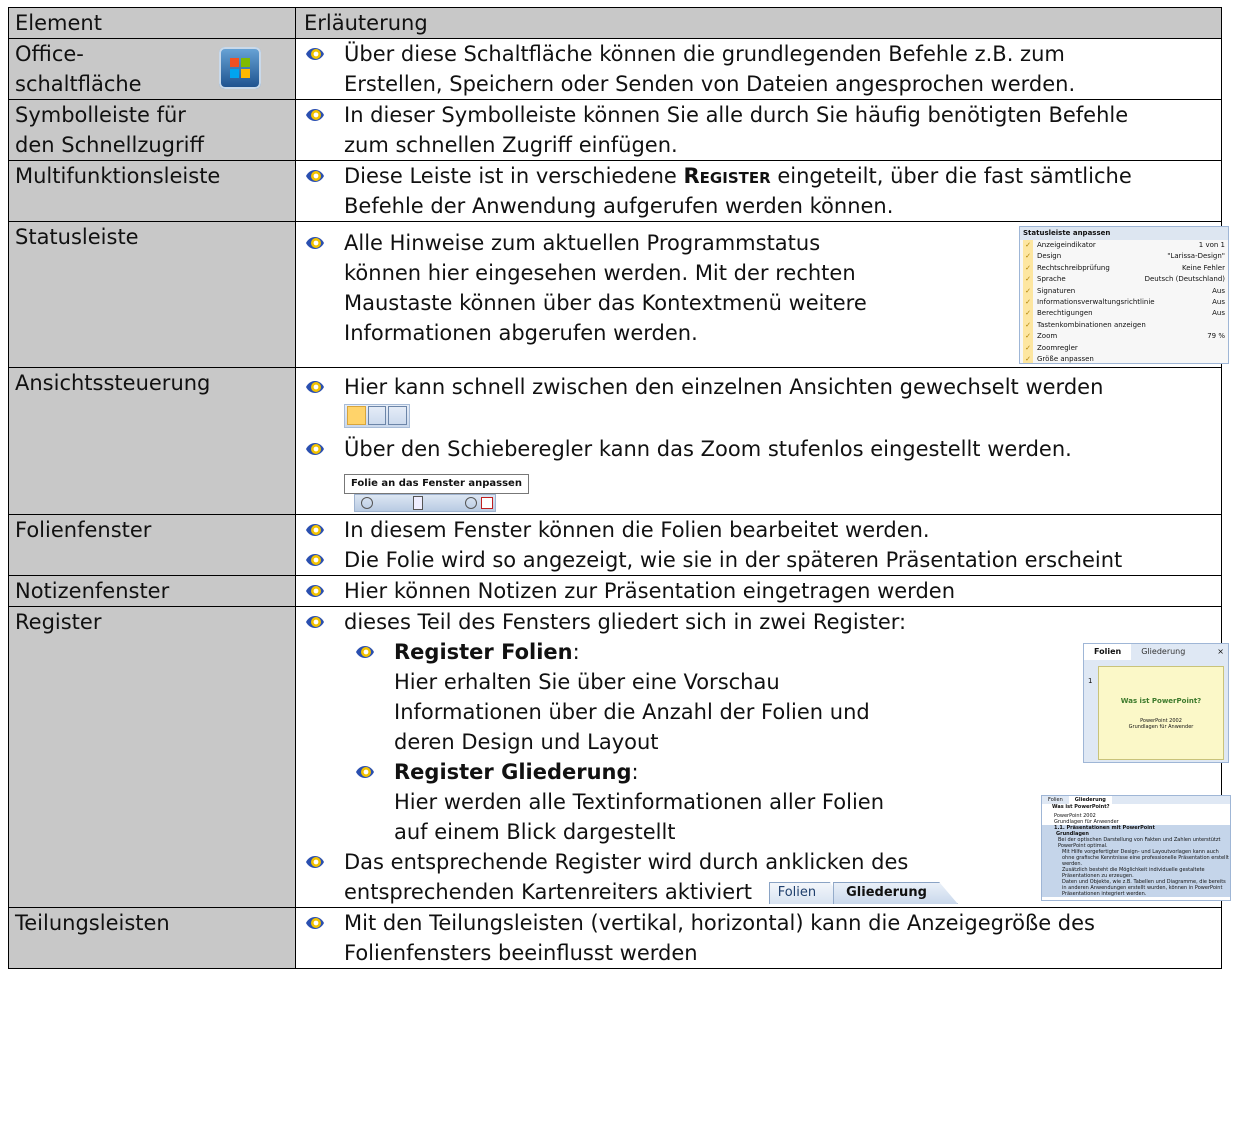 This screenshot has height=1122, width=1233. I want to click on statusmenu-item: ✓ Signaturen Aus, so click(1124, 291).